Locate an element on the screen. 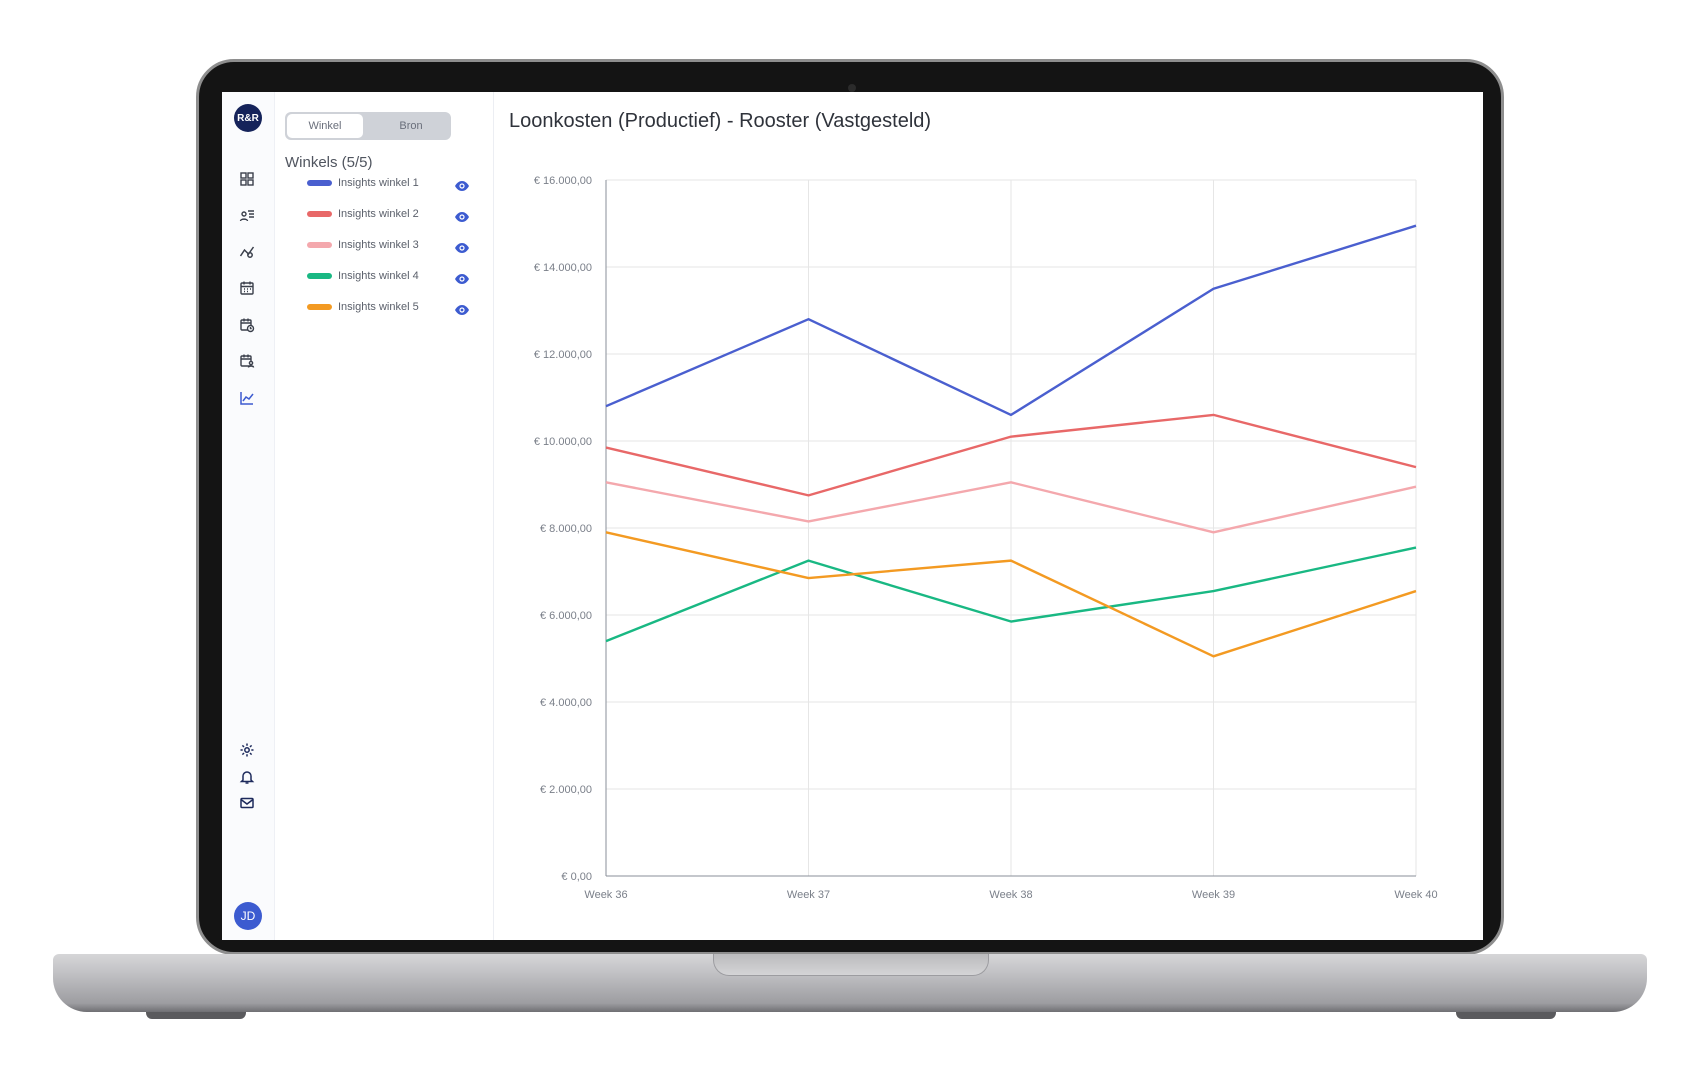 The image size is (1700, 1080). y-tick-label: € 4.000,00 is located at coordinates (566, 703).